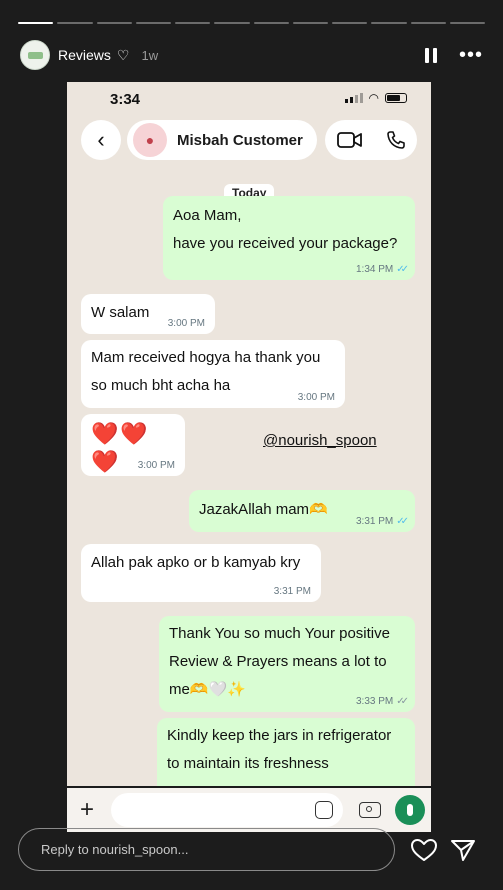 The height and width of the screenshot is (890, 503). What do you see at coordinates (248, 763) in the screenshot?
I see `message-text: to maintain its freshness` at bounding box center [248, 763].